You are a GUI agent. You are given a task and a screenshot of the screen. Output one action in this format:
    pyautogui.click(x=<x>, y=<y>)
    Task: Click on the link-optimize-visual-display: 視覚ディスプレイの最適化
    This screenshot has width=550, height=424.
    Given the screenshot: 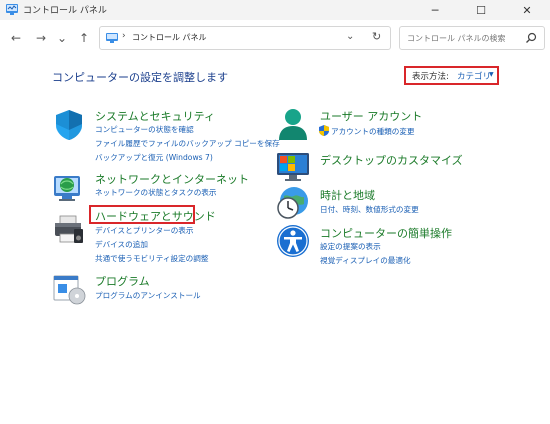 What is the action you would take?
    pyautogui.click(x=365, y=260)
    